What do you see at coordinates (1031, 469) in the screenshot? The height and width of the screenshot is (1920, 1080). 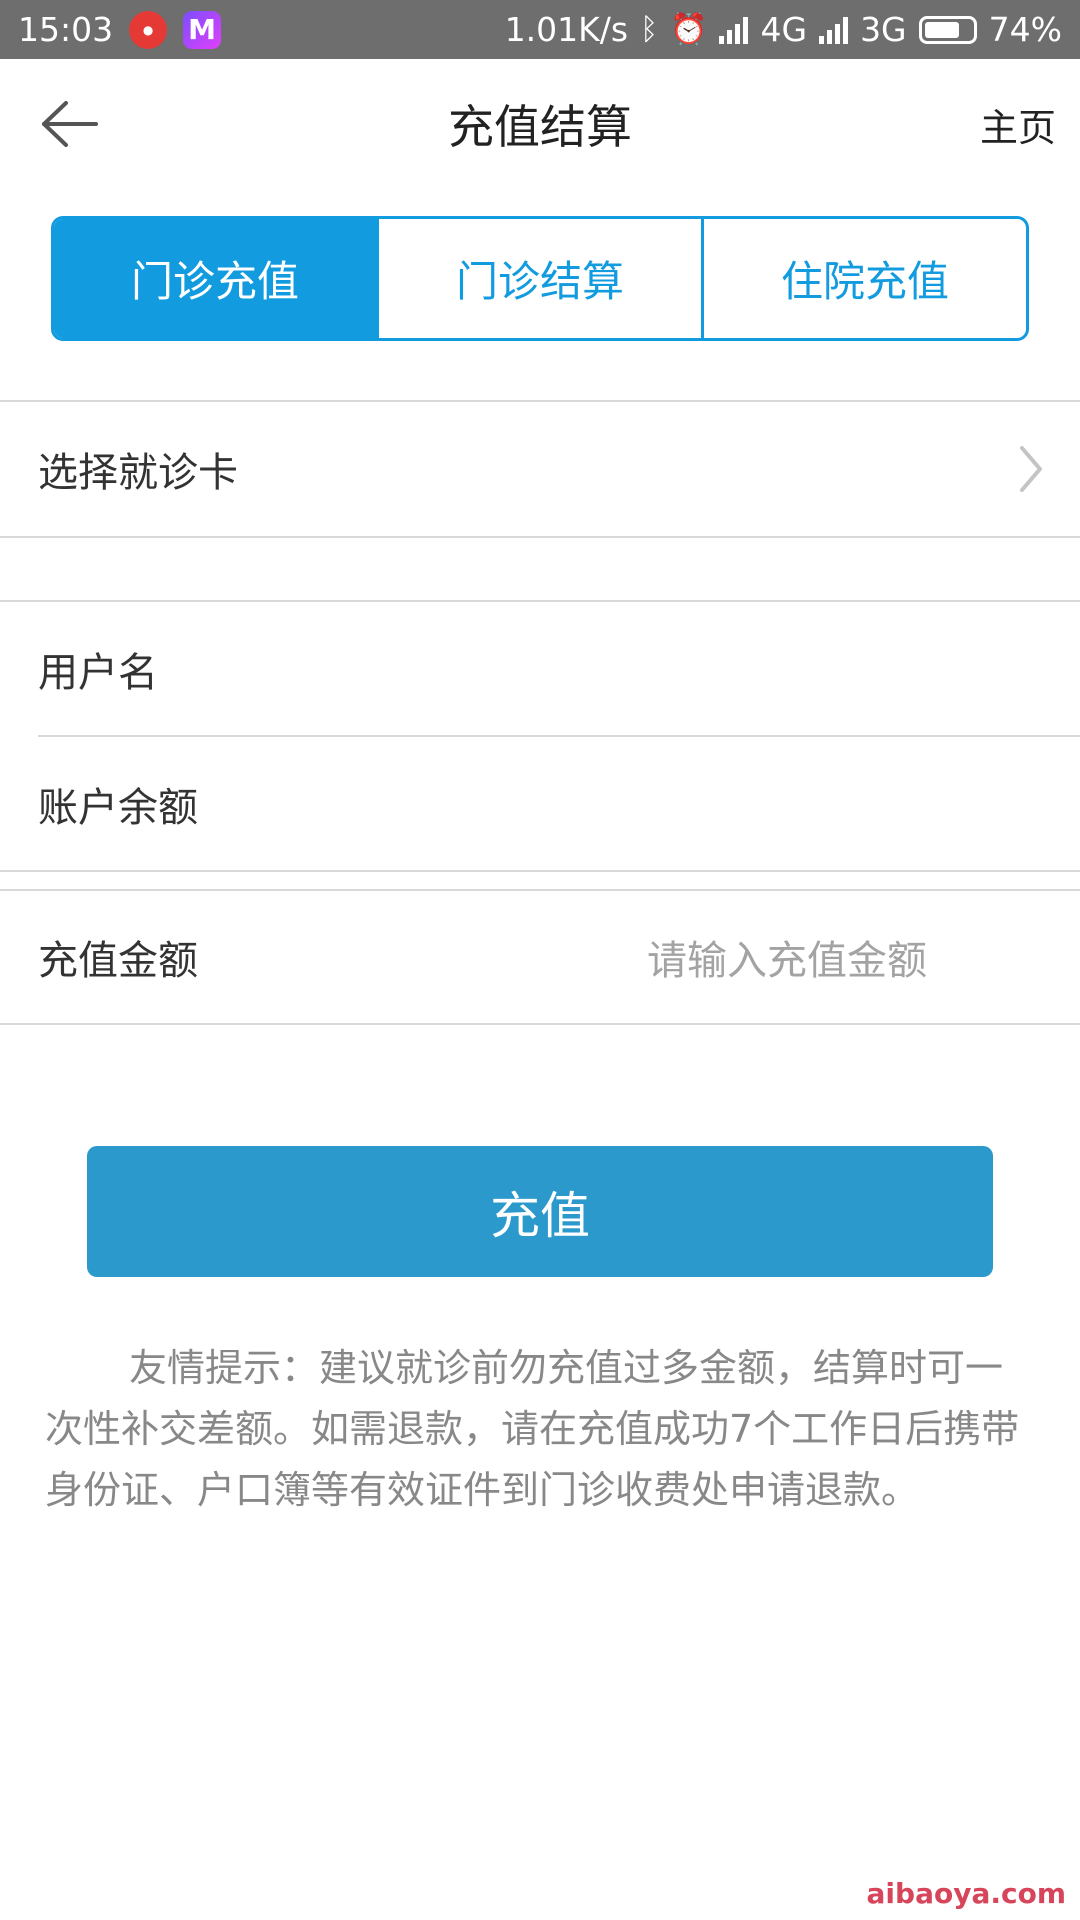 I see `chevron-right-icon` at bounding box center [1031, 469].